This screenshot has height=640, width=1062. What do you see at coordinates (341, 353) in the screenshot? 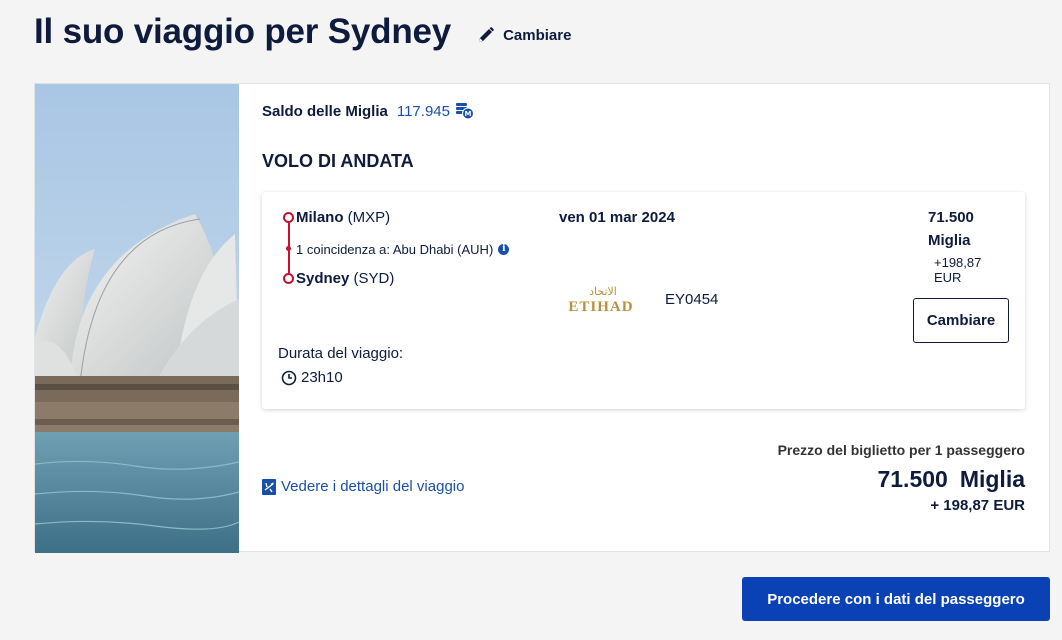
I see `duration-label: Durata del viaggio:` at bounding box center [341, 353].